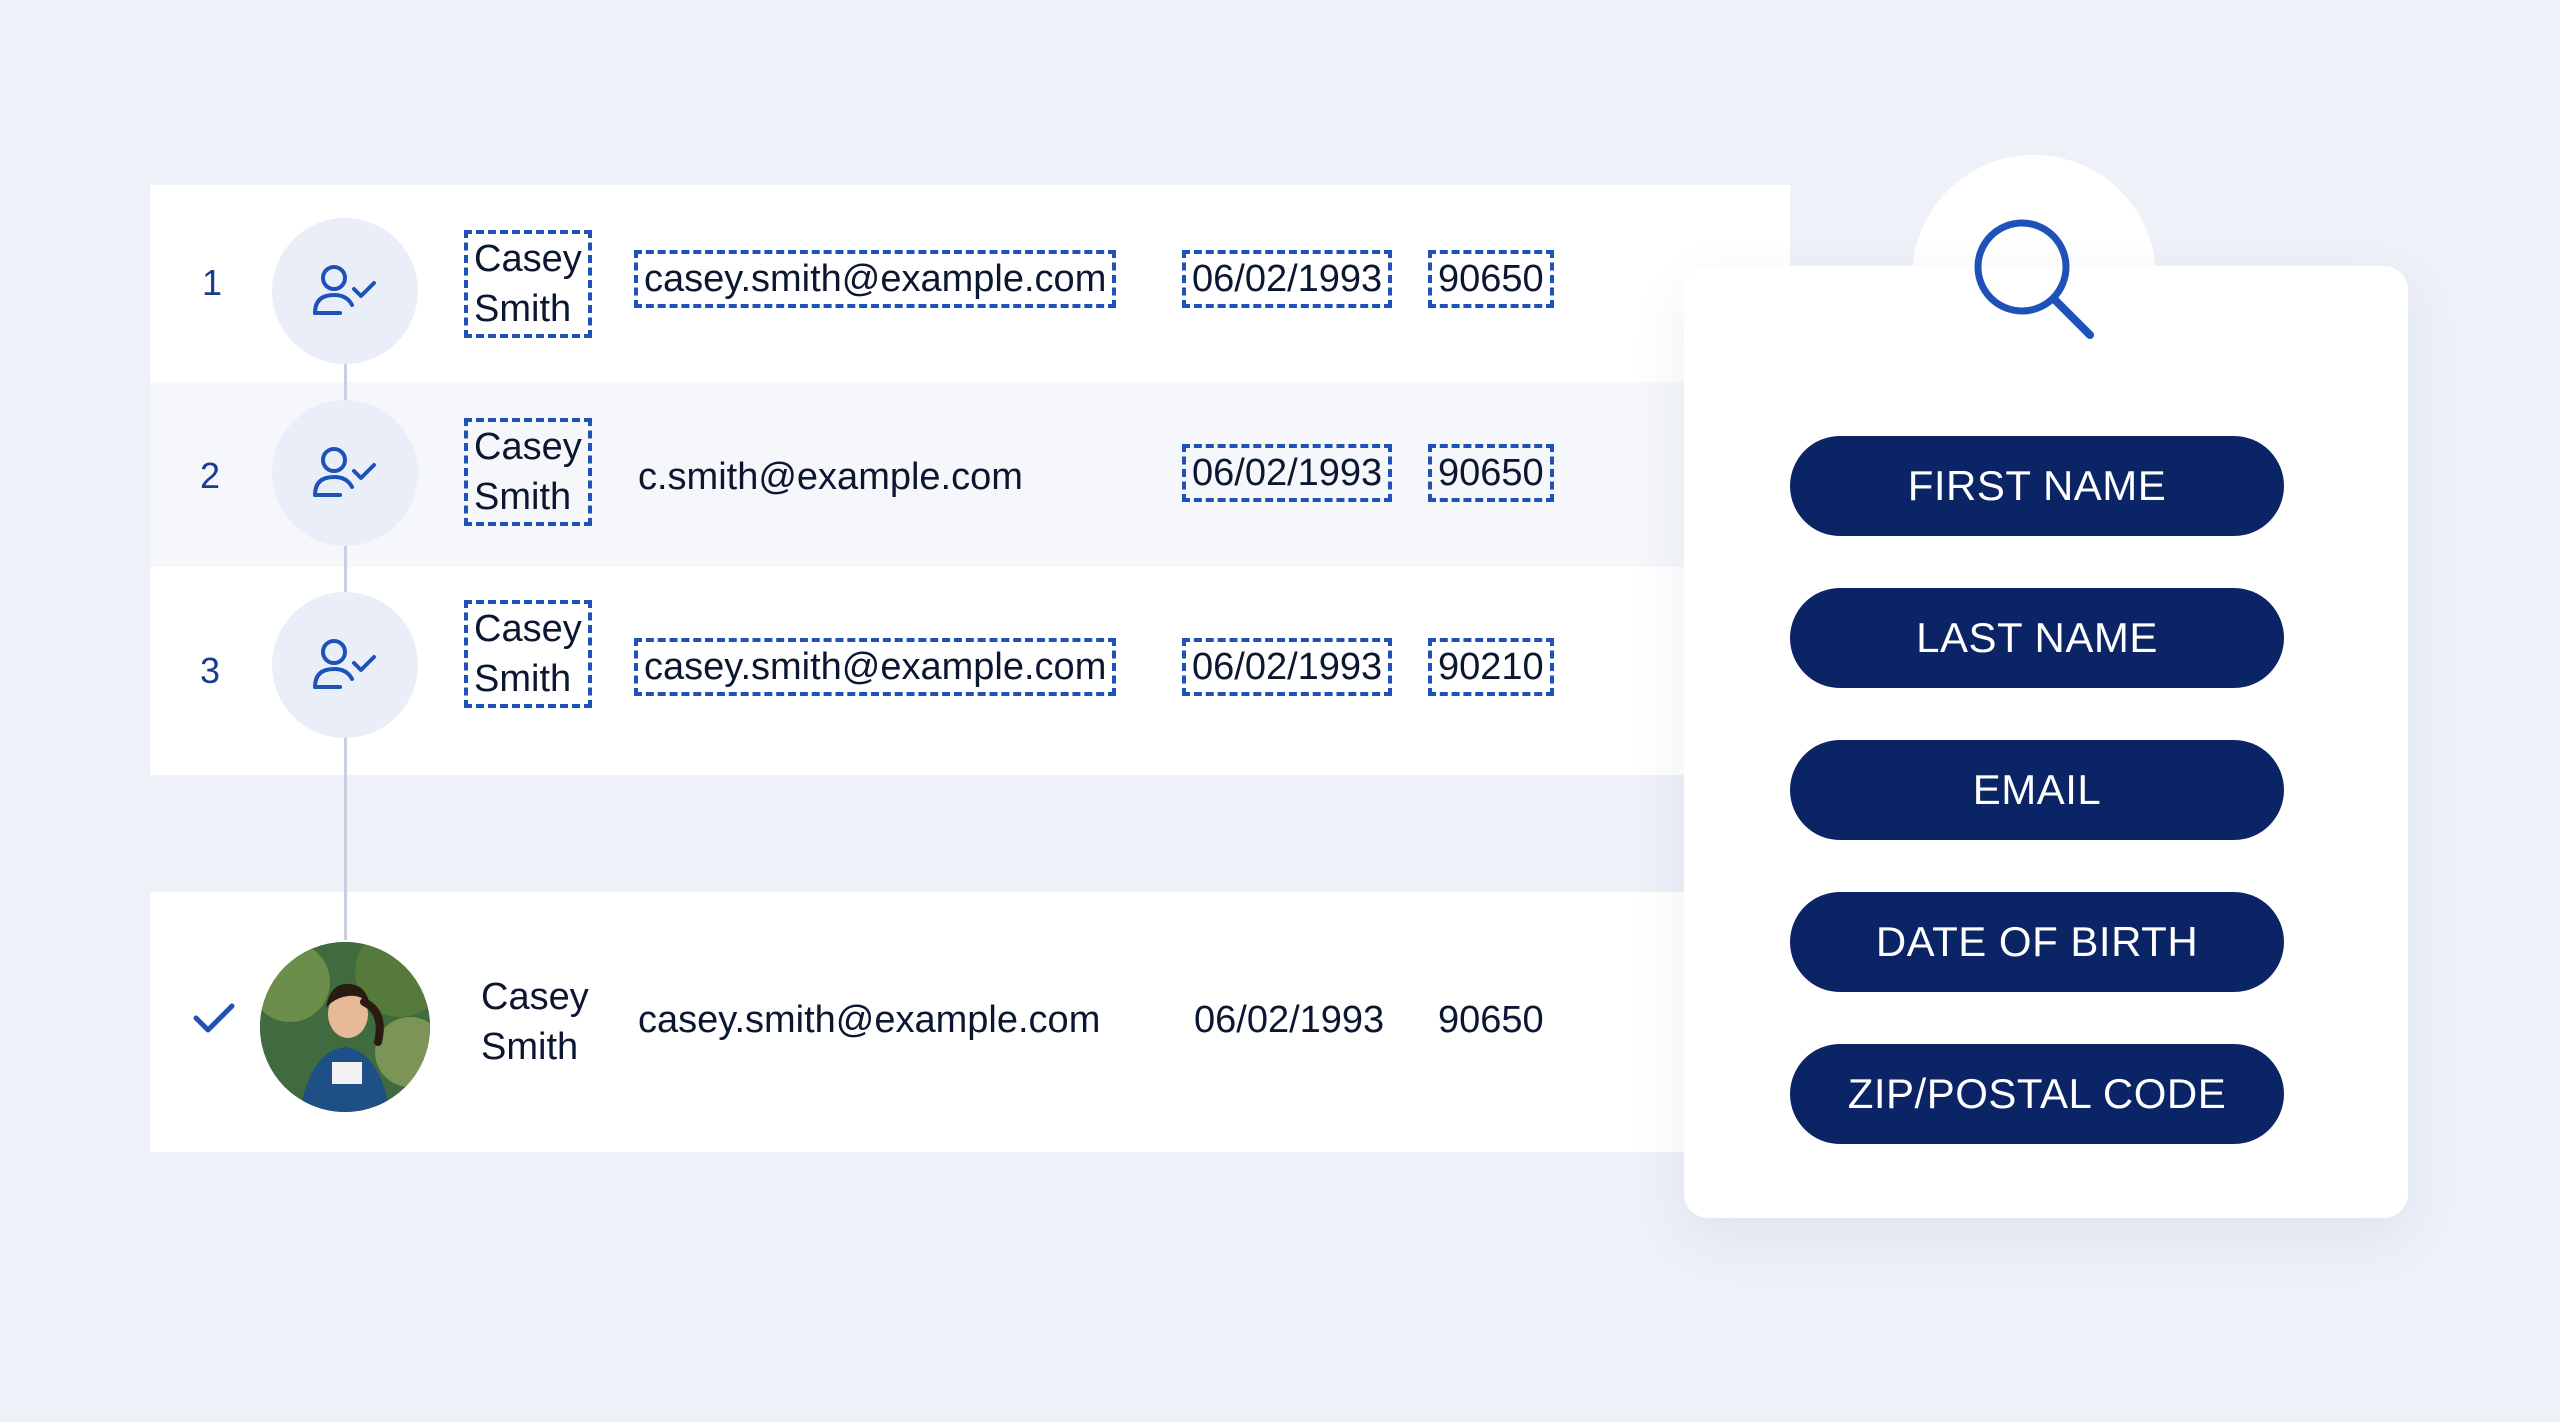  Describe the element at coordinates (2037, 942) in the screenshot. I see `date-of-birth-criteria-button: DATE OF BIRTH` at that location.